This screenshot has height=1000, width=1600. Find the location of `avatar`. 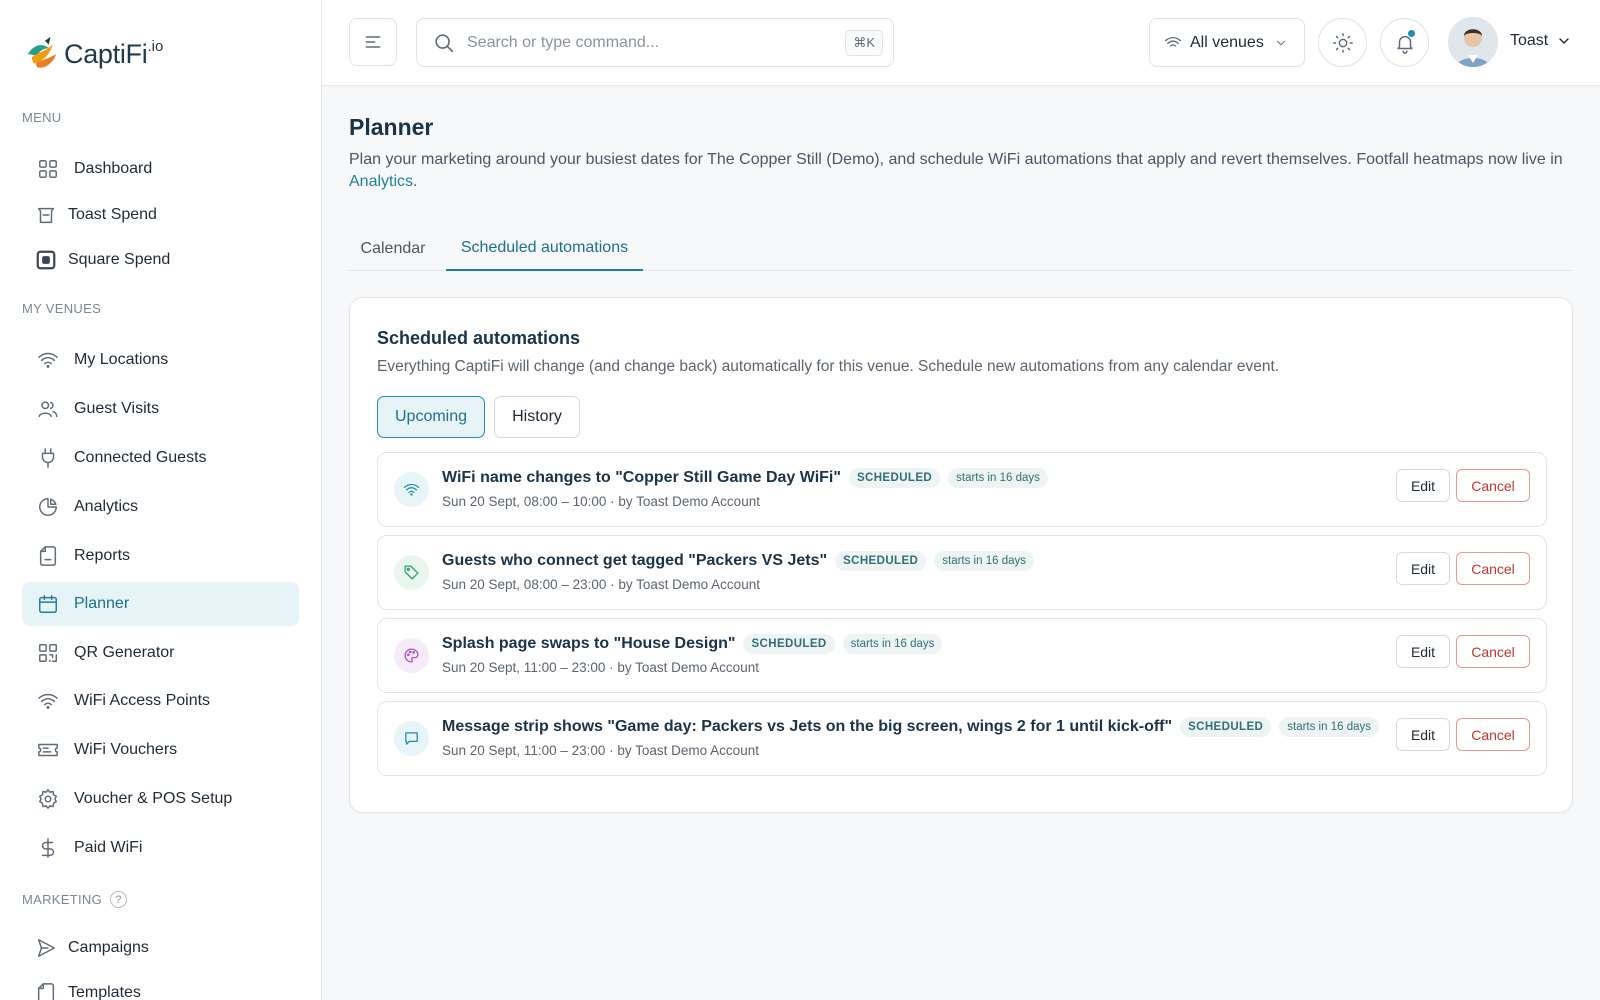

avatar is located at coordinates (1473, 42).